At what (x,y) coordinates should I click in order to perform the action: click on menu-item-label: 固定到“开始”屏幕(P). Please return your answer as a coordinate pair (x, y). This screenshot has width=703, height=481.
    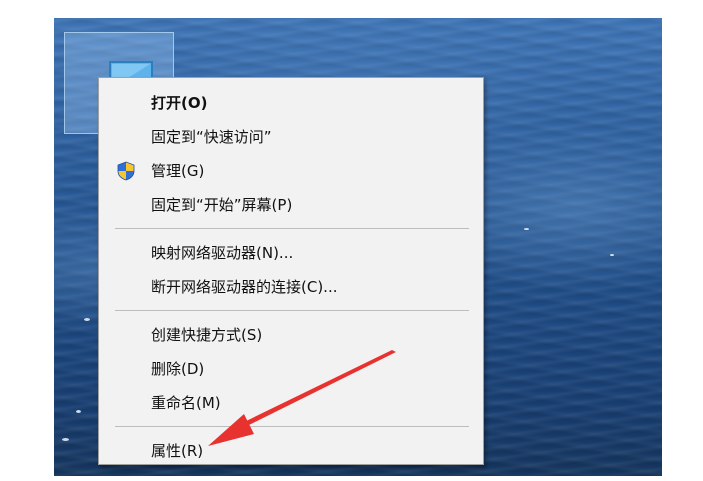
    Looking at the image, I should click on (222, 205).